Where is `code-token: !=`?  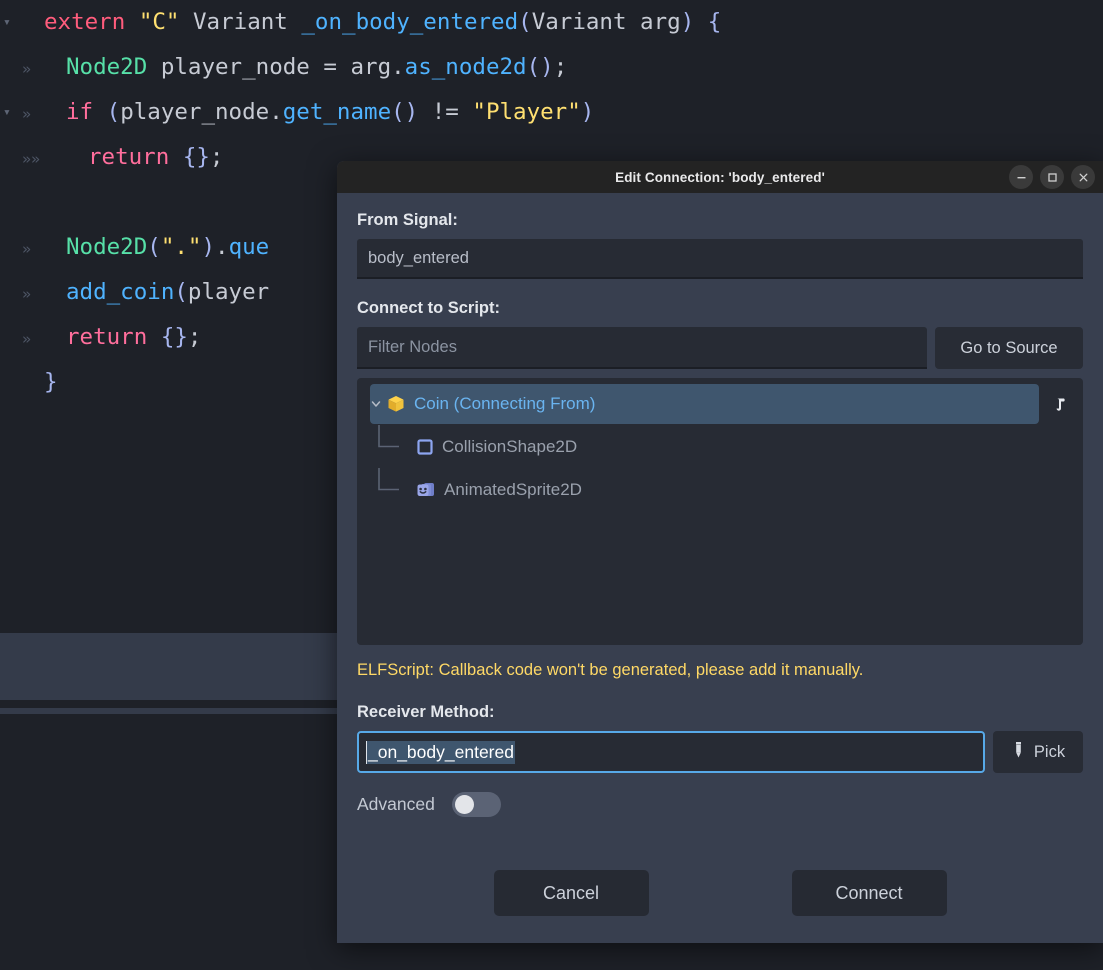
code-token: != is located at coordinates (445, 112).